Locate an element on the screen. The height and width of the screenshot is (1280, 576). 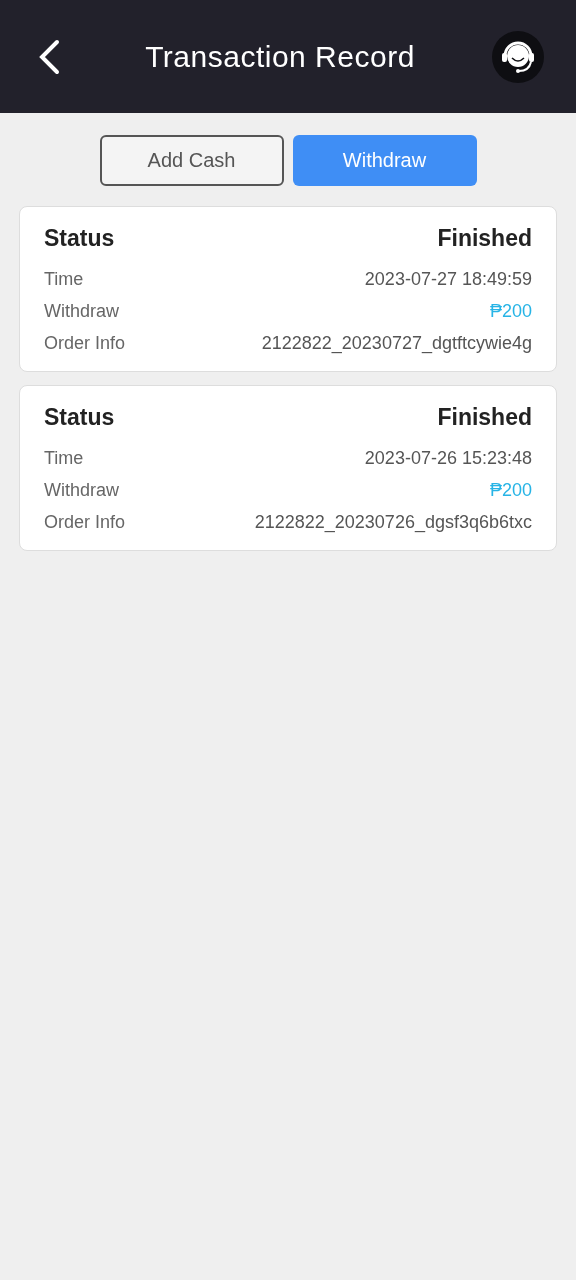
filter-tab: Add Cash is located at coordinates (191, 160).